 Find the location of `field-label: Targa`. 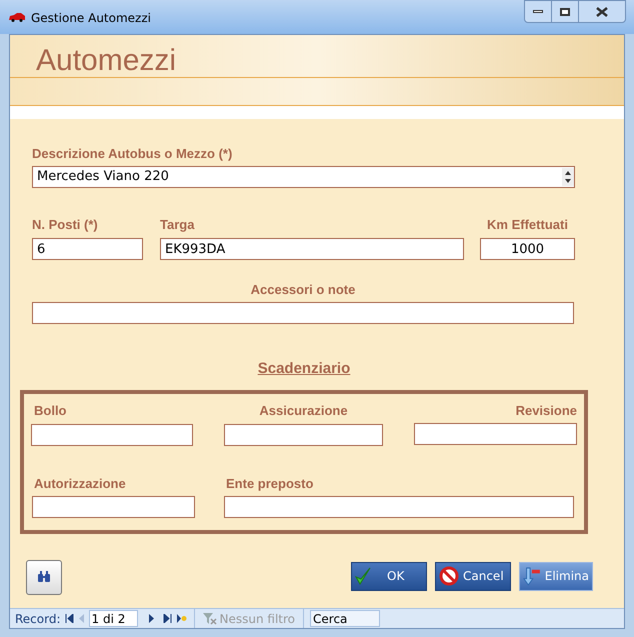

field-label: Targa is located at coordinates (178, 224).